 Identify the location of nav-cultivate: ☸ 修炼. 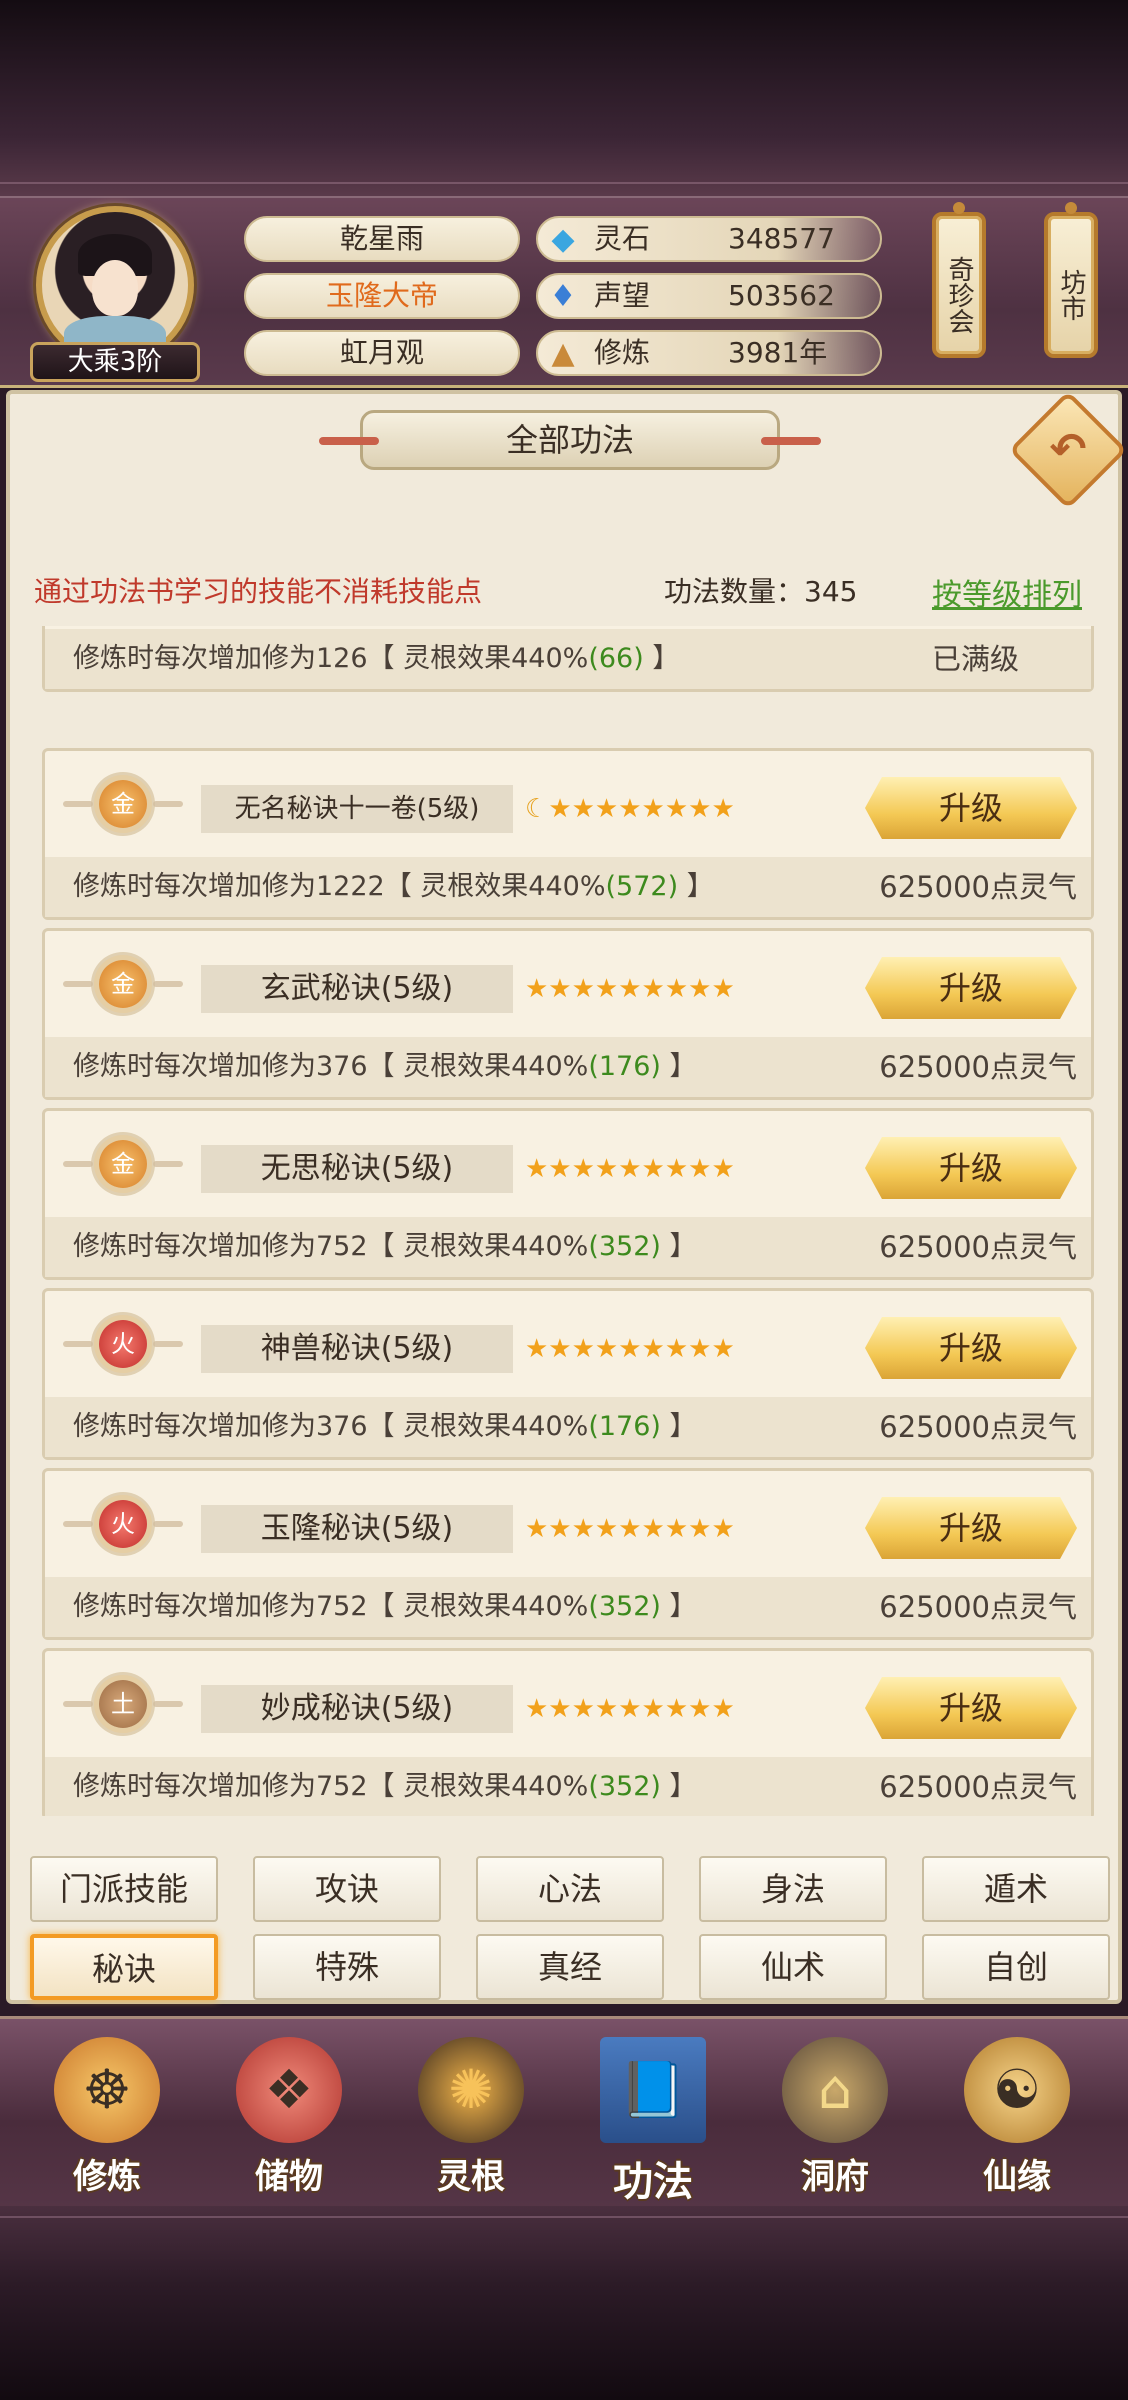
(107, 2119).